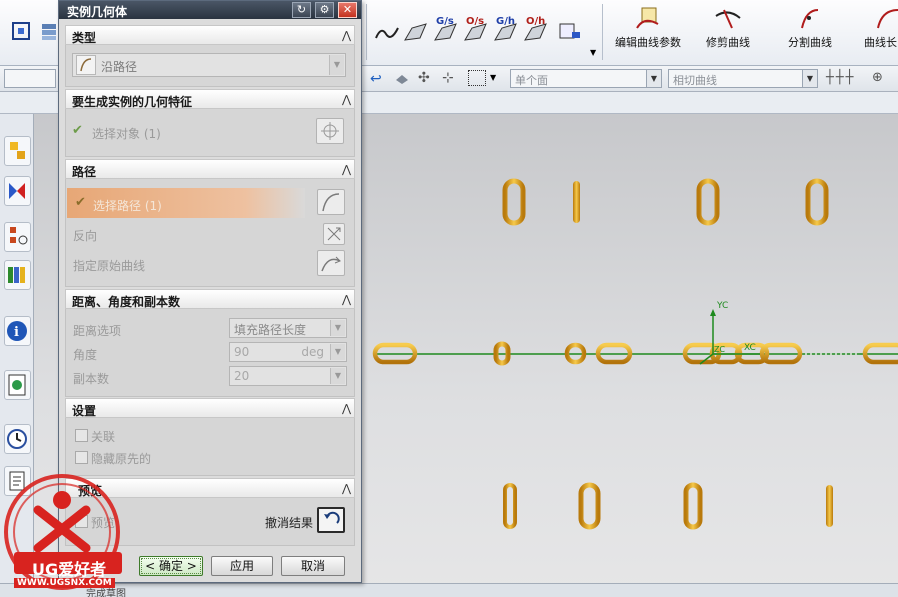 This screenshot has width=898, height=597. I want to click on section-geometry-header: 要生成实例的几何特征 ⋀, so click(210, 99).